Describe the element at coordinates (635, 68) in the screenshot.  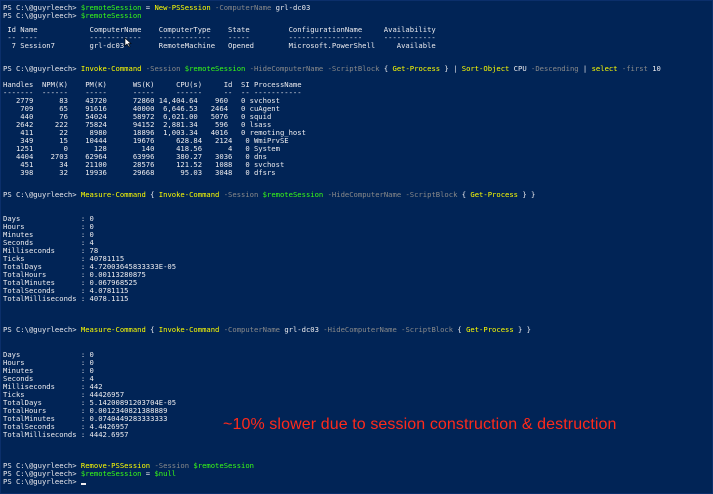
I see `parameter: -first` at that location.